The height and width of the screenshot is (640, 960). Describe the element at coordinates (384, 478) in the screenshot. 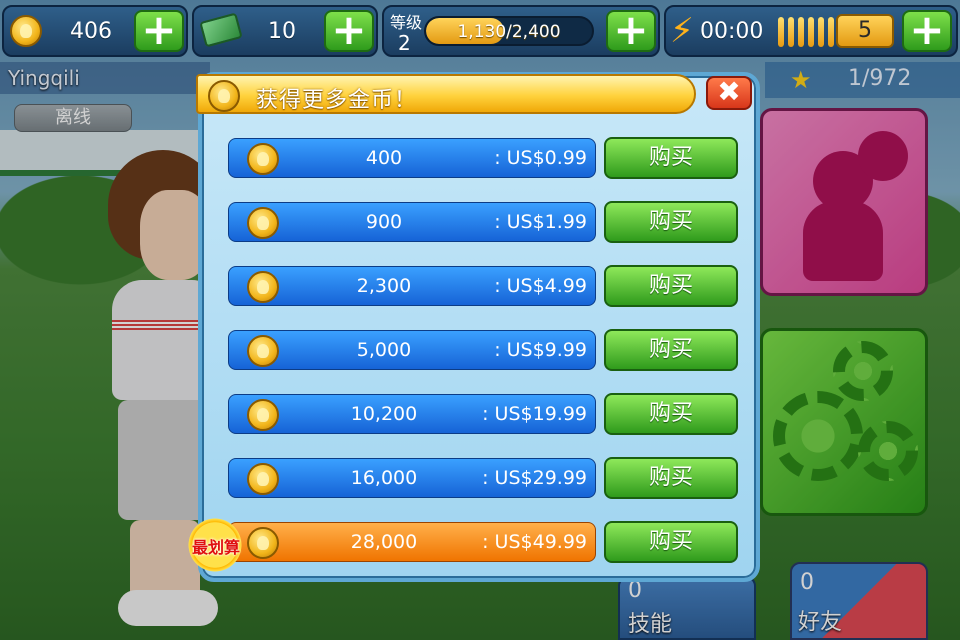

I see `coin-amount: 16,000` at that location.